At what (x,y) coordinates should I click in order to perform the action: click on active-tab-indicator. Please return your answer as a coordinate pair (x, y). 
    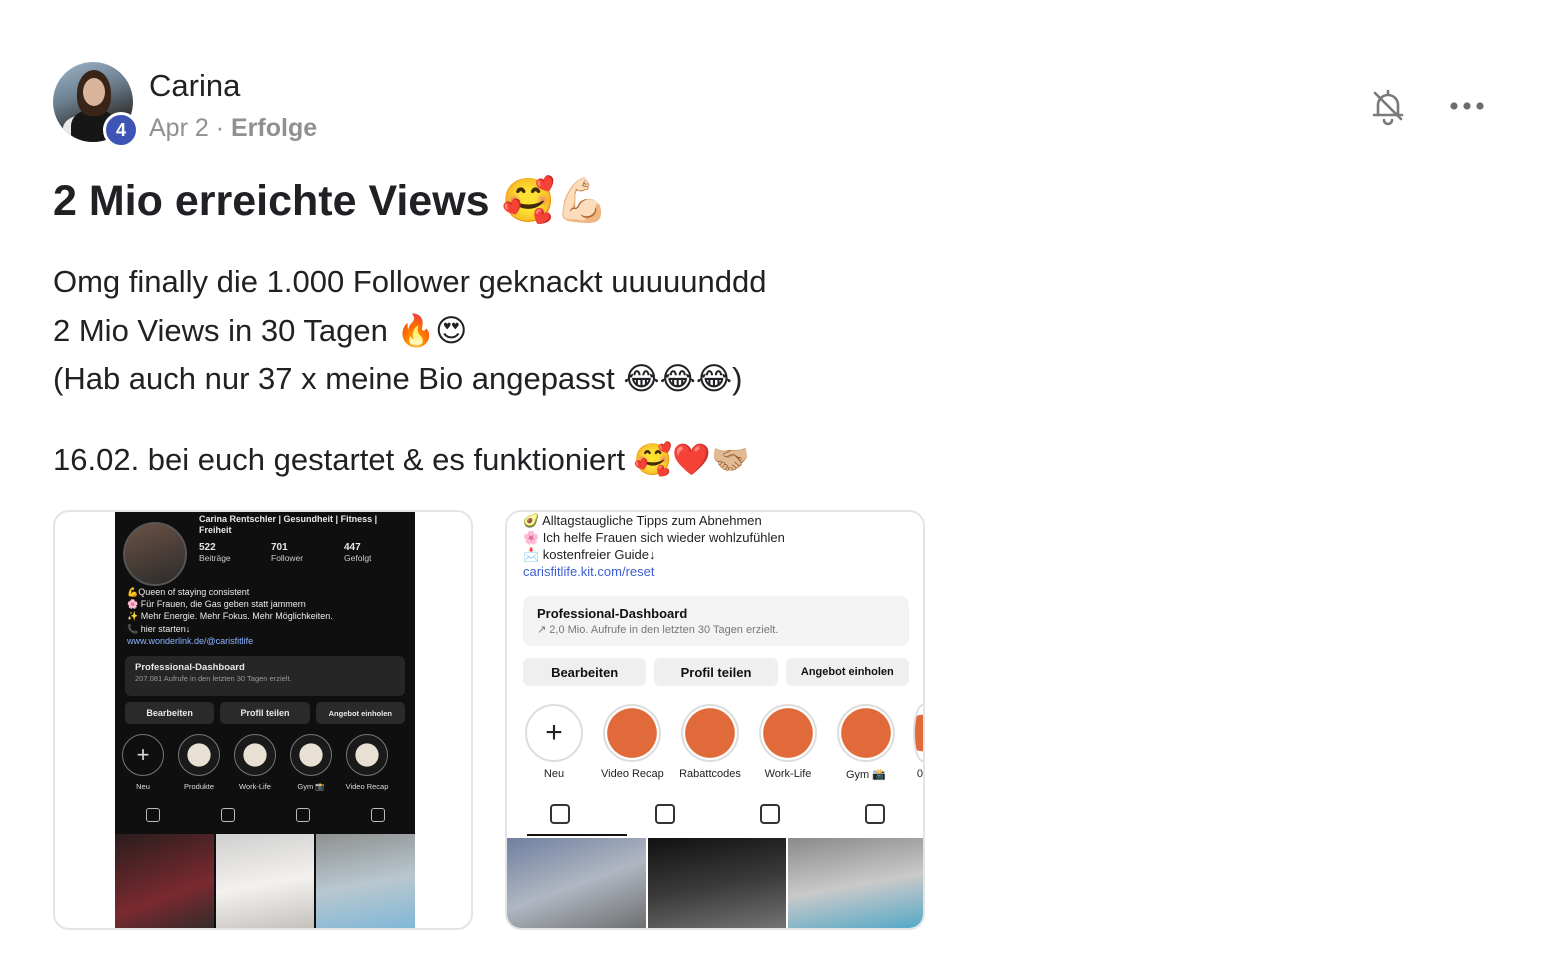
    Looking at the image, I should click on (577, 835).